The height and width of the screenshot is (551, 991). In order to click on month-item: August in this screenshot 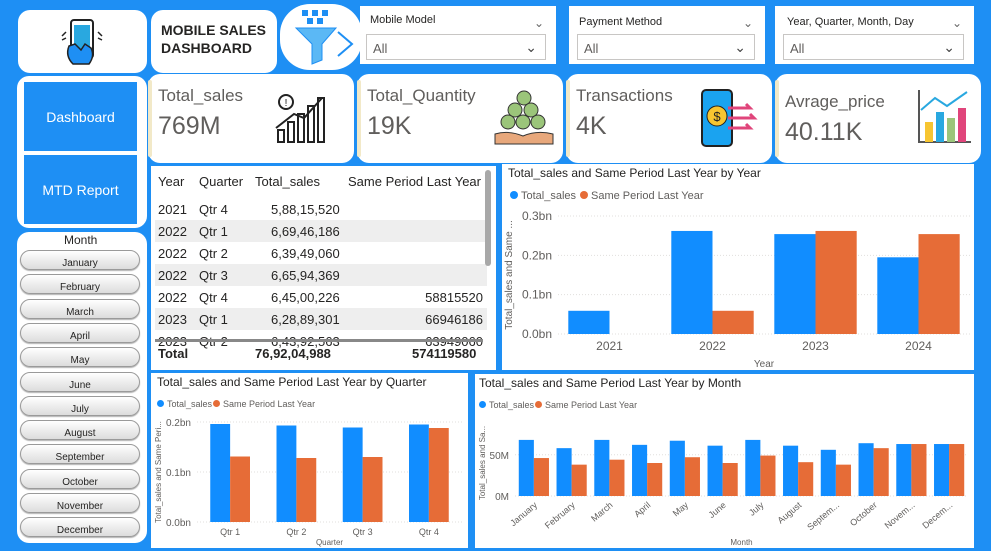, I will do `click(80, 430)`.